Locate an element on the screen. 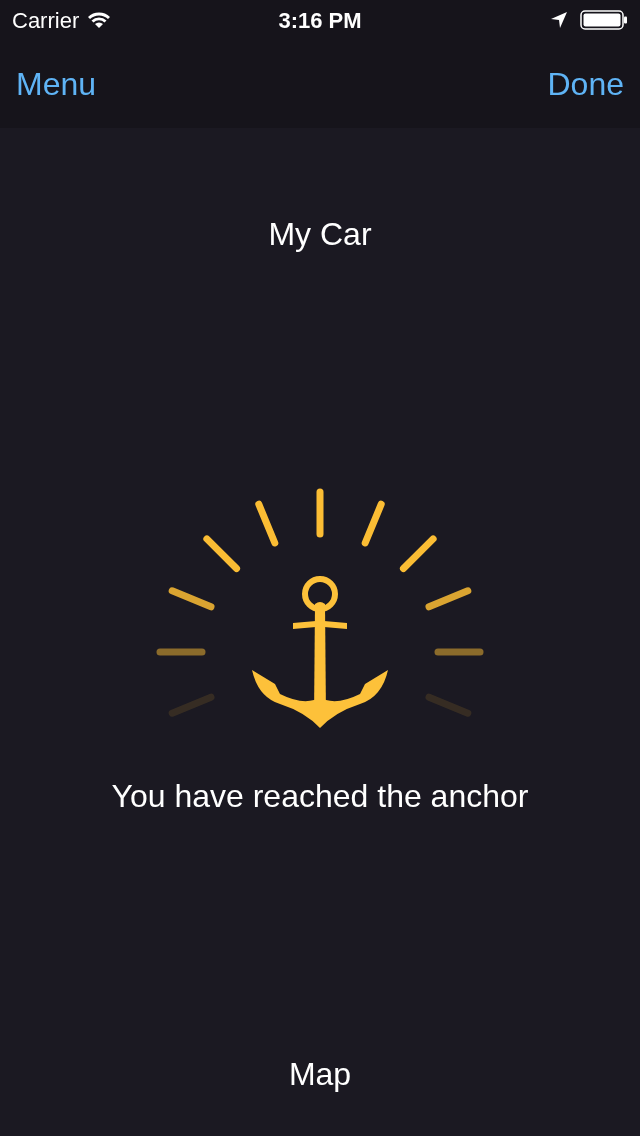  carrier-label: Carrier is located at coordinates (46, 20).